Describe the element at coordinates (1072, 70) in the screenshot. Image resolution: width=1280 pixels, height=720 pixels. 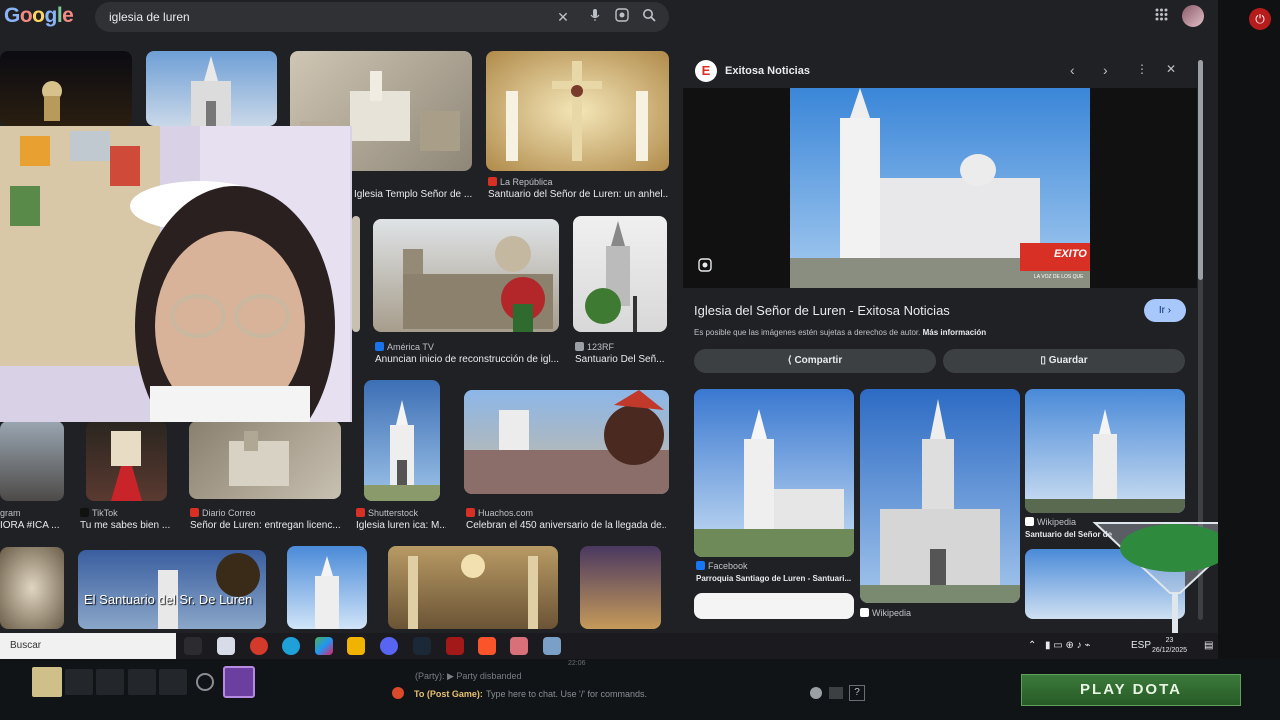
I see `prev-icon: ‹` at that location.